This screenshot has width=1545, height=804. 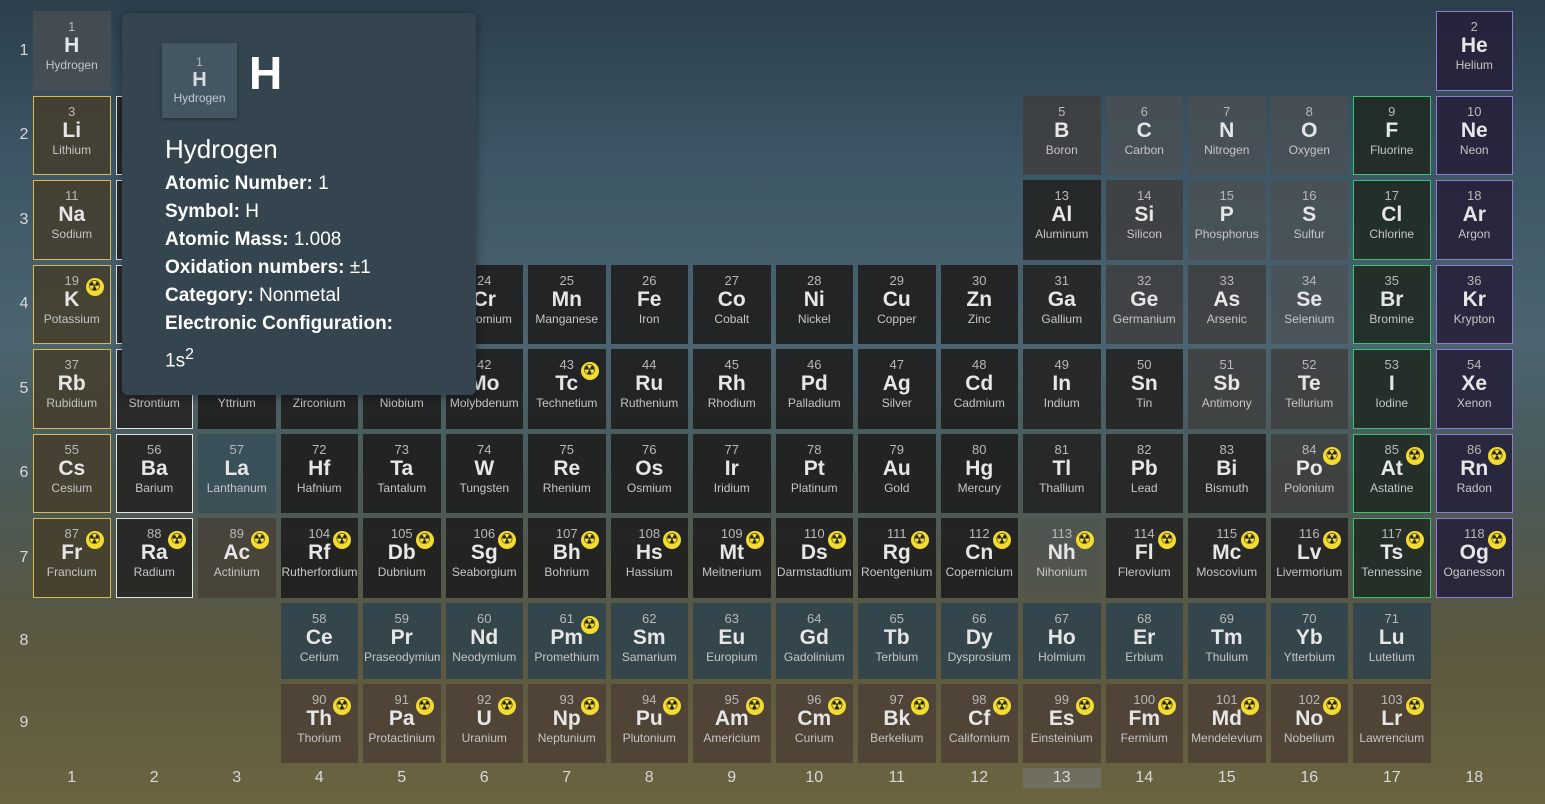 What do you see at coordinates (1144, 135) in the screenshot?
I see `element-tile-carbon: 6 C Carbon` at bounding box center [1144, 135].